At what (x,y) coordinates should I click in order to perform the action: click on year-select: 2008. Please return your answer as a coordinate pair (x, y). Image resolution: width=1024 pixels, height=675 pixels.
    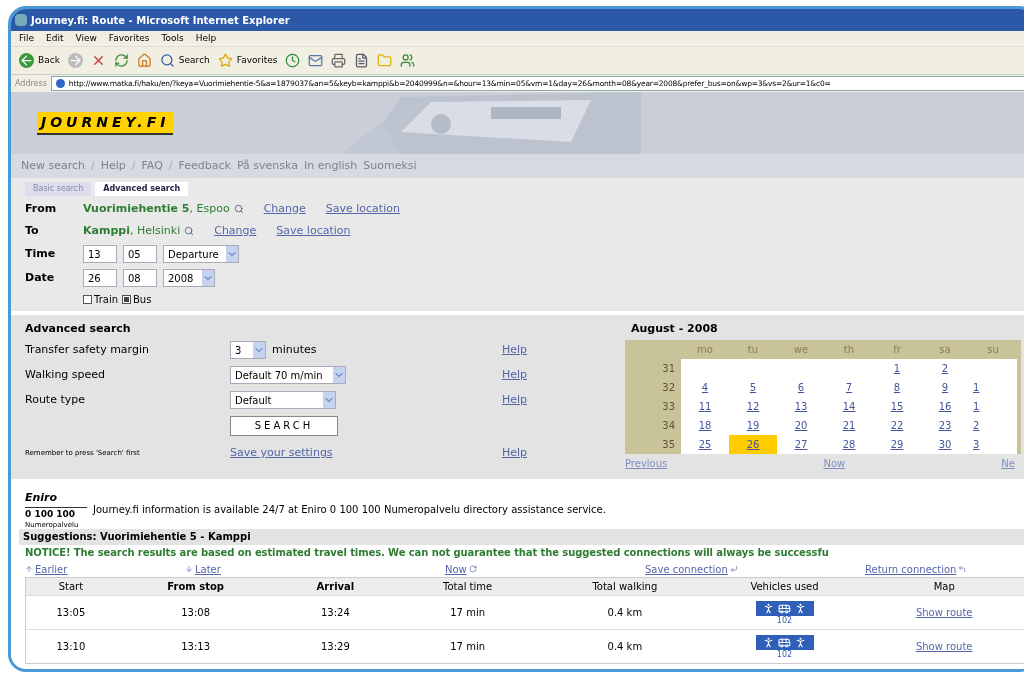
    Looking at the image, I should click on (189, 278).